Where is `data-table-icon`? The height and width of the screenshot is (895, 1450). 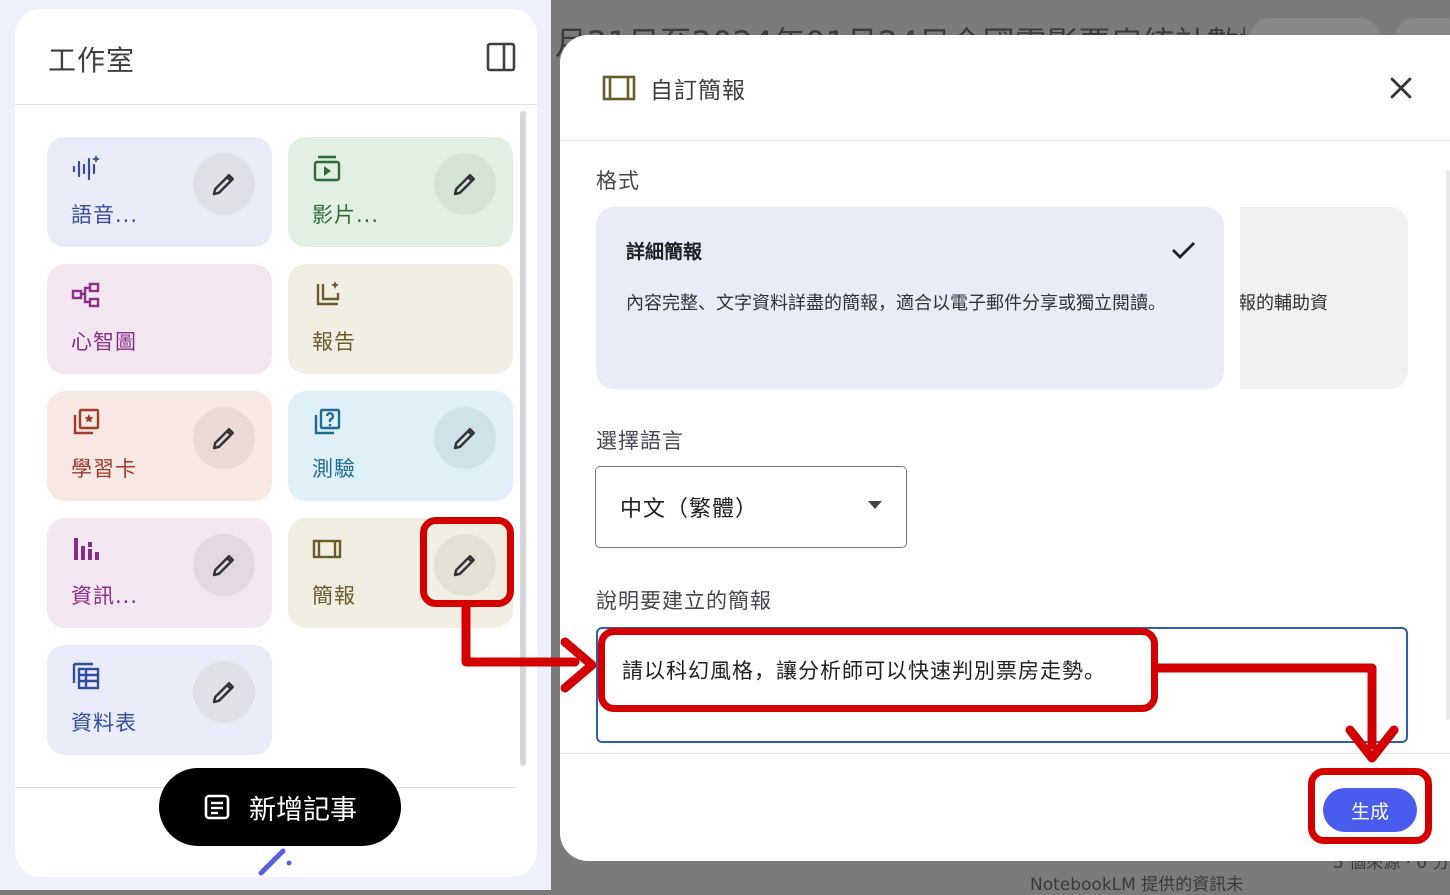 data-table-icon is located at coordinates (86, 676).